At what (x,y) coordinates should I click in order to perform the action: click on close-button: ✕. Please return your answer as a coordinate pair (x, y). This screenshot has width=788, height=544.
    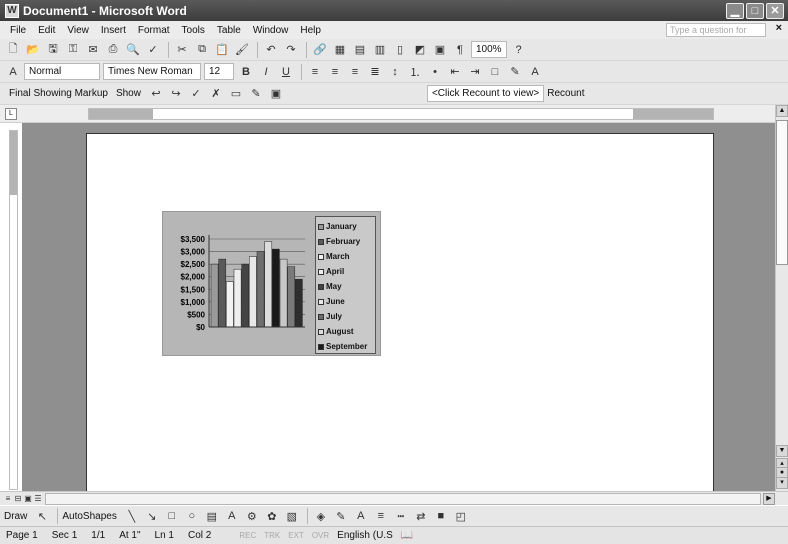
    Looking at the image, I should click on (775, 10).